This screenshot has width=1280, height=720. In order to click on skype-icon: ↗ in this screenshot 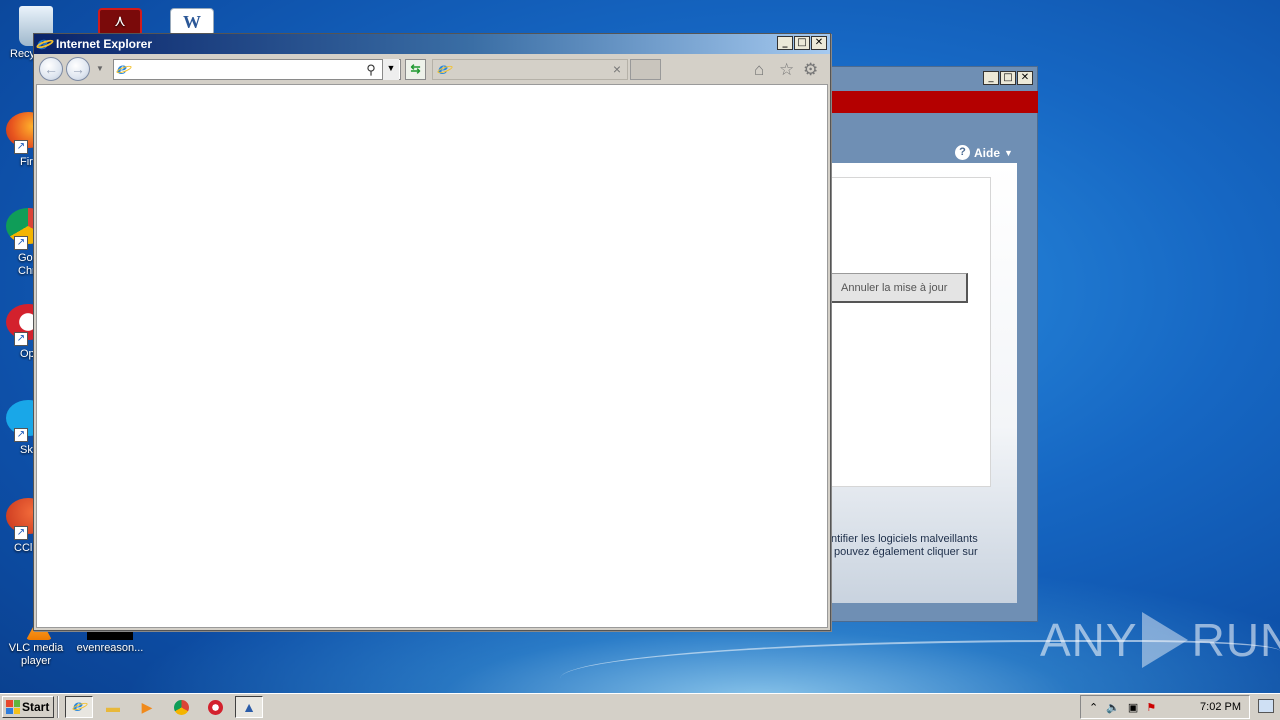, I will do `click(20, 421)`.